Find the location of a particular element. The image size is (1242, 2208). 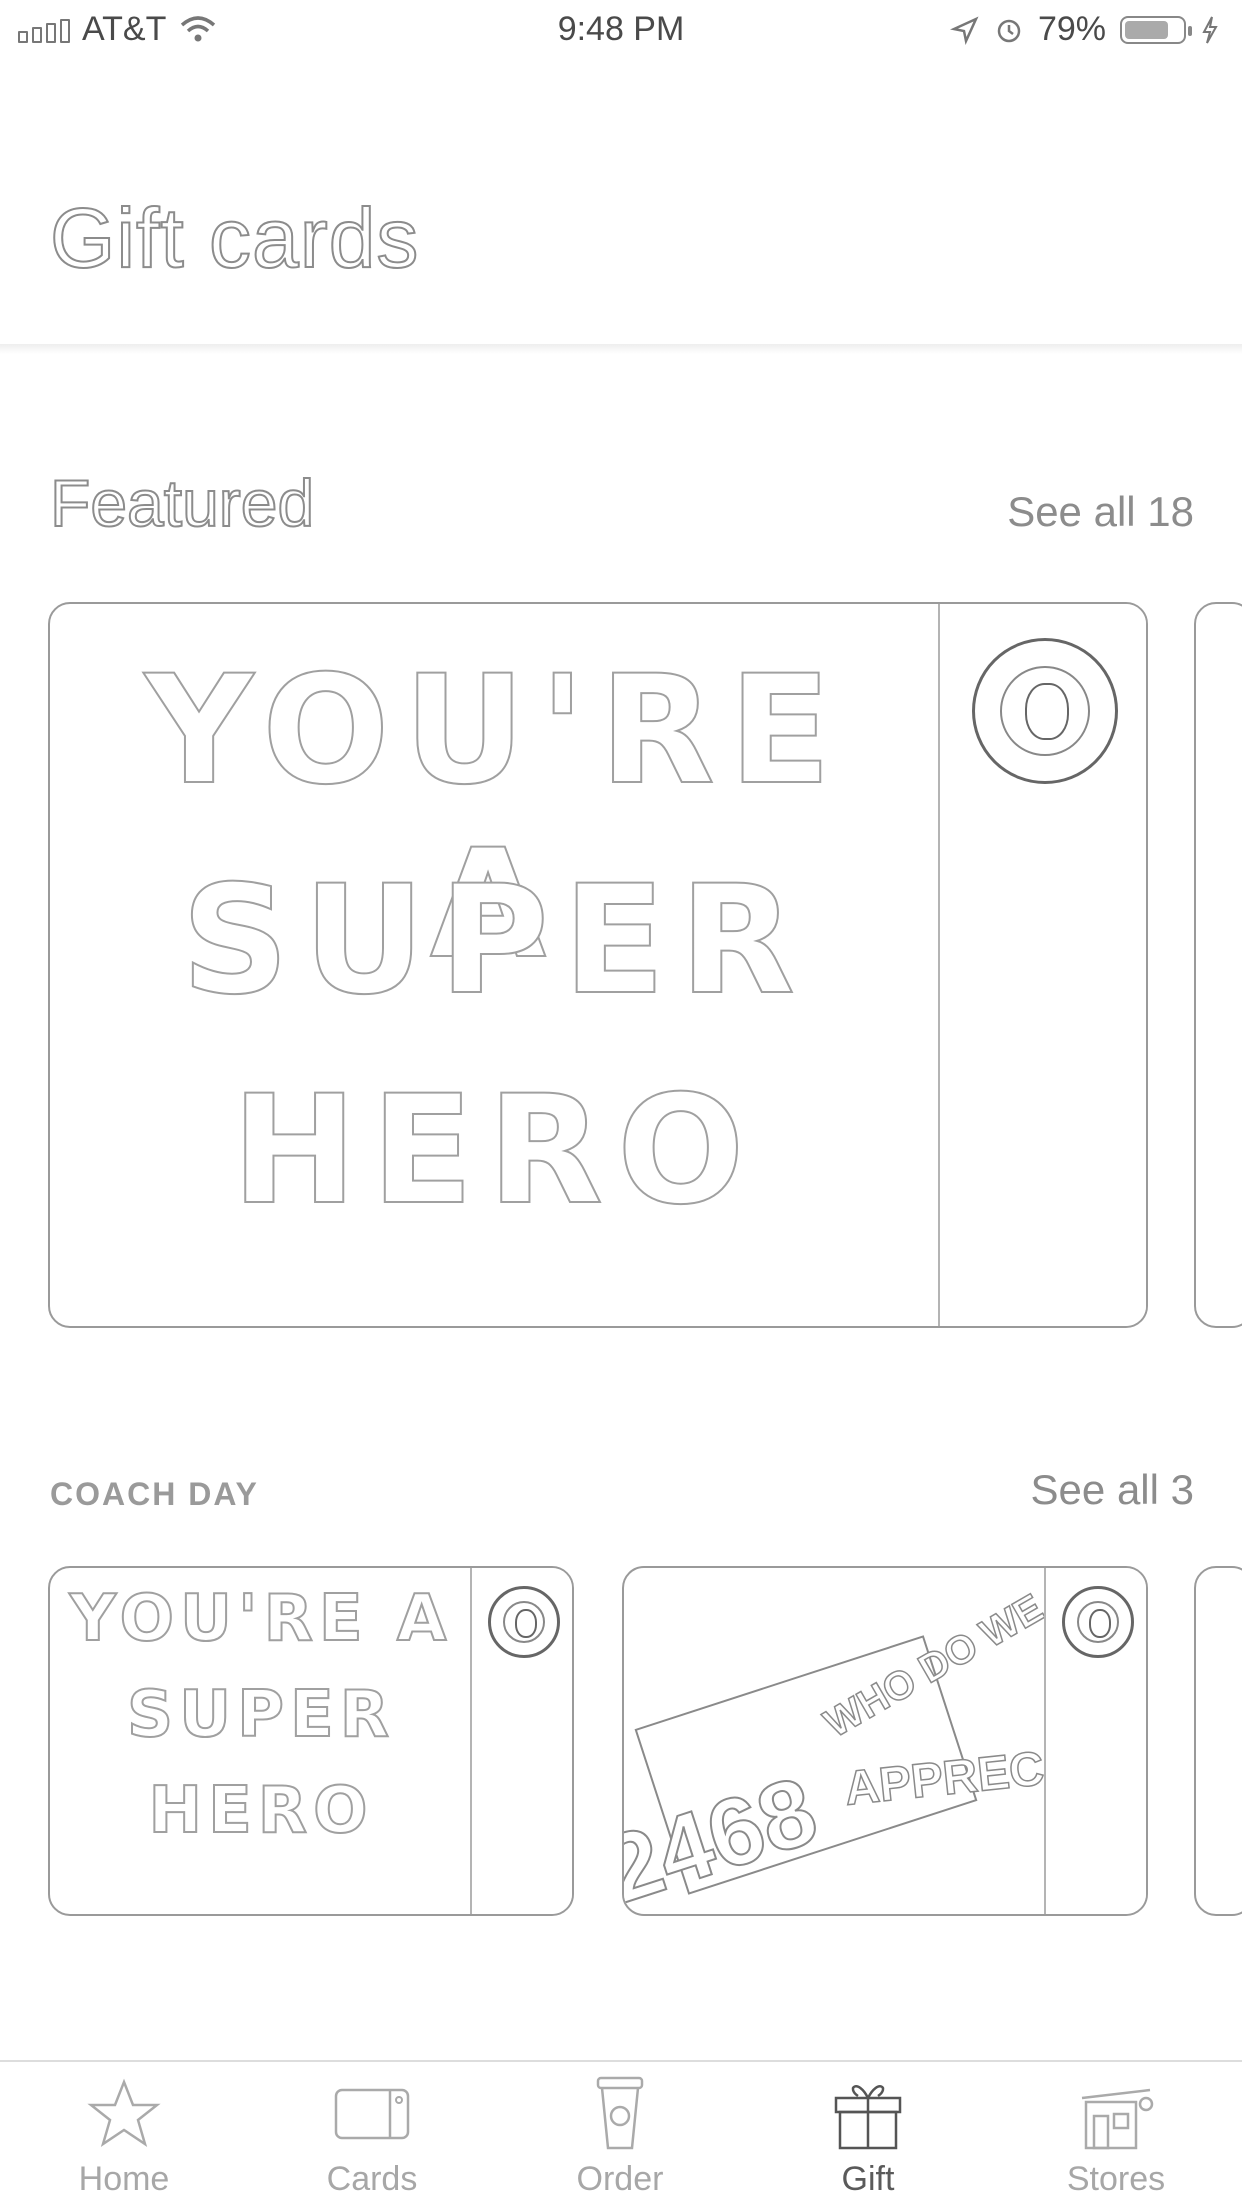

page-title: Gift cards is located at coordinates (234, 238).